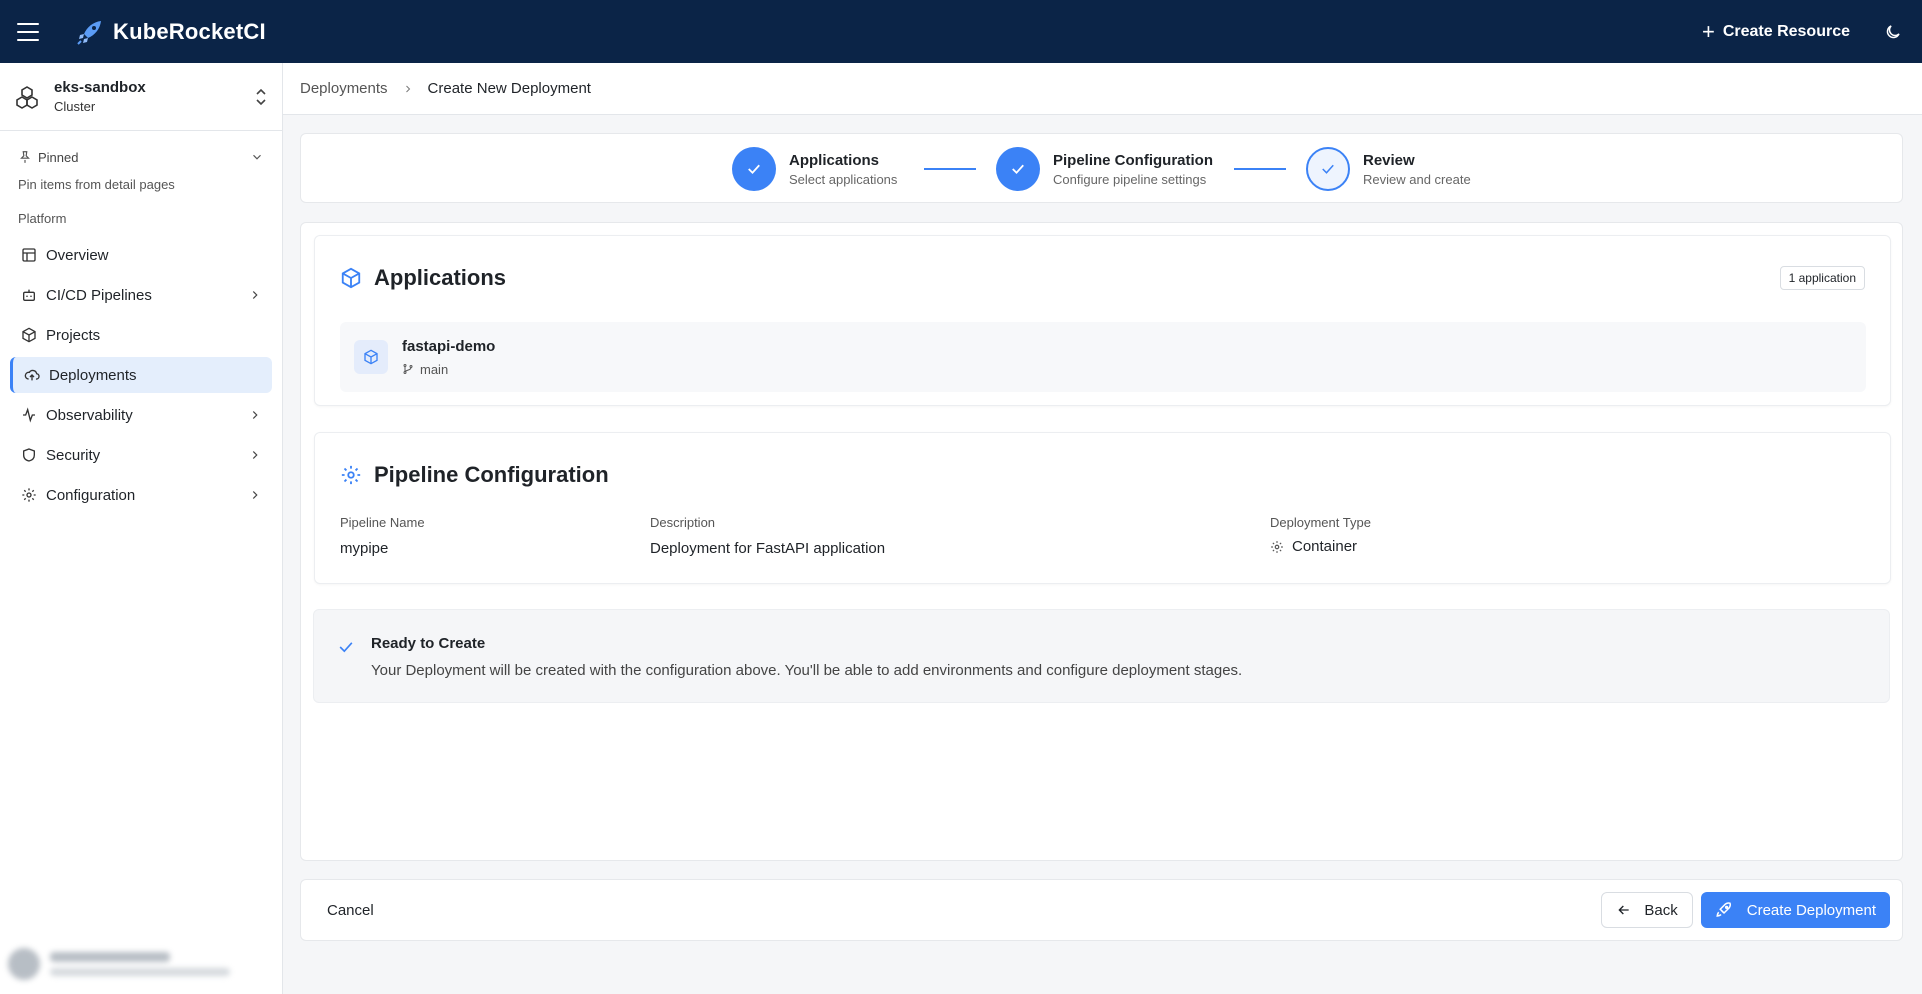  What do you see at coordinates (29, 455) in the screenshot?
I see `shield-icon` at bounding box center [29, 455].